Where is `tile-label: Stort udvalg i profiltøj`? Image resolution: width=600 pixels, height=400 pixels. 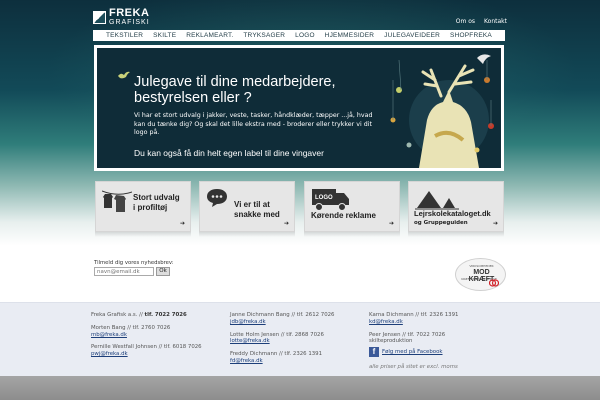
tile-label: Stort udvalg i profiltøj is located at coordinates (156, 202).